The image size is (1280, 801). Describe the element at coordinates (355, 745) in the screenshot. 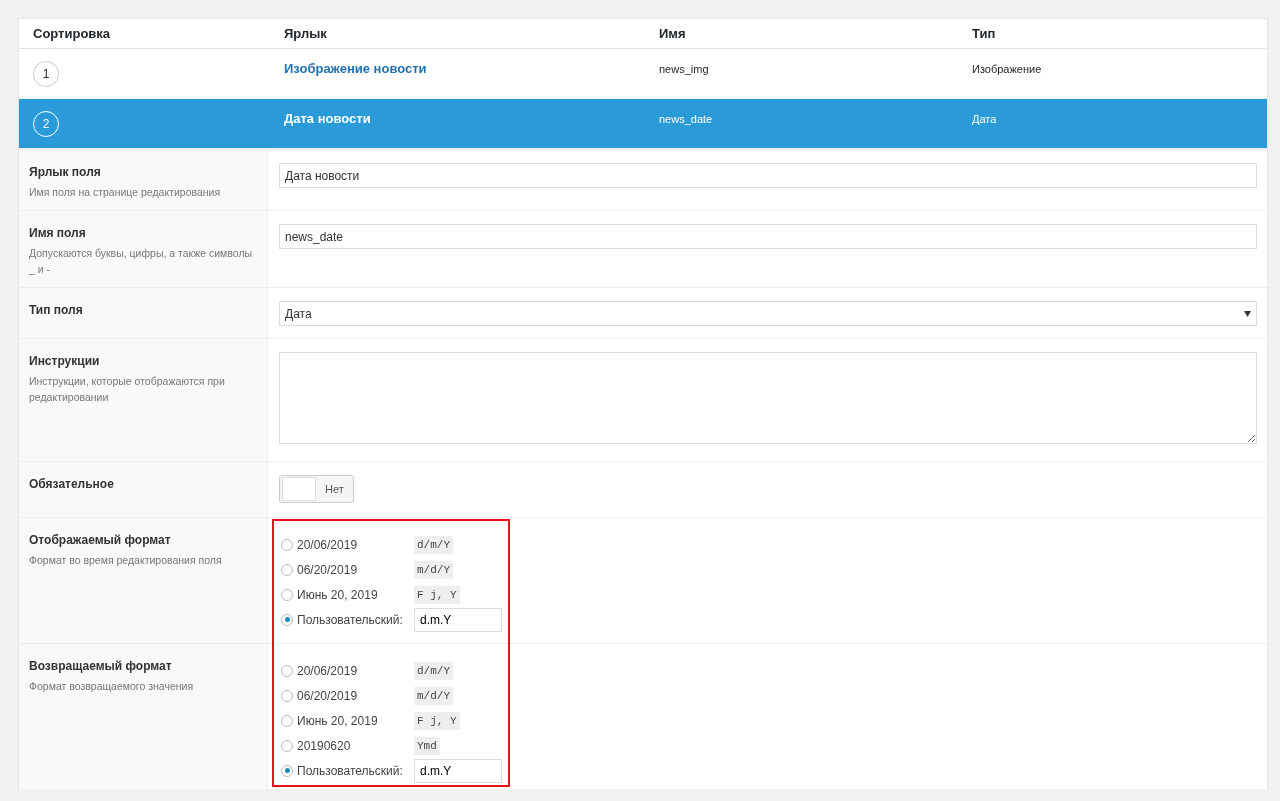

I see `radio-label: 20190620` at that location.